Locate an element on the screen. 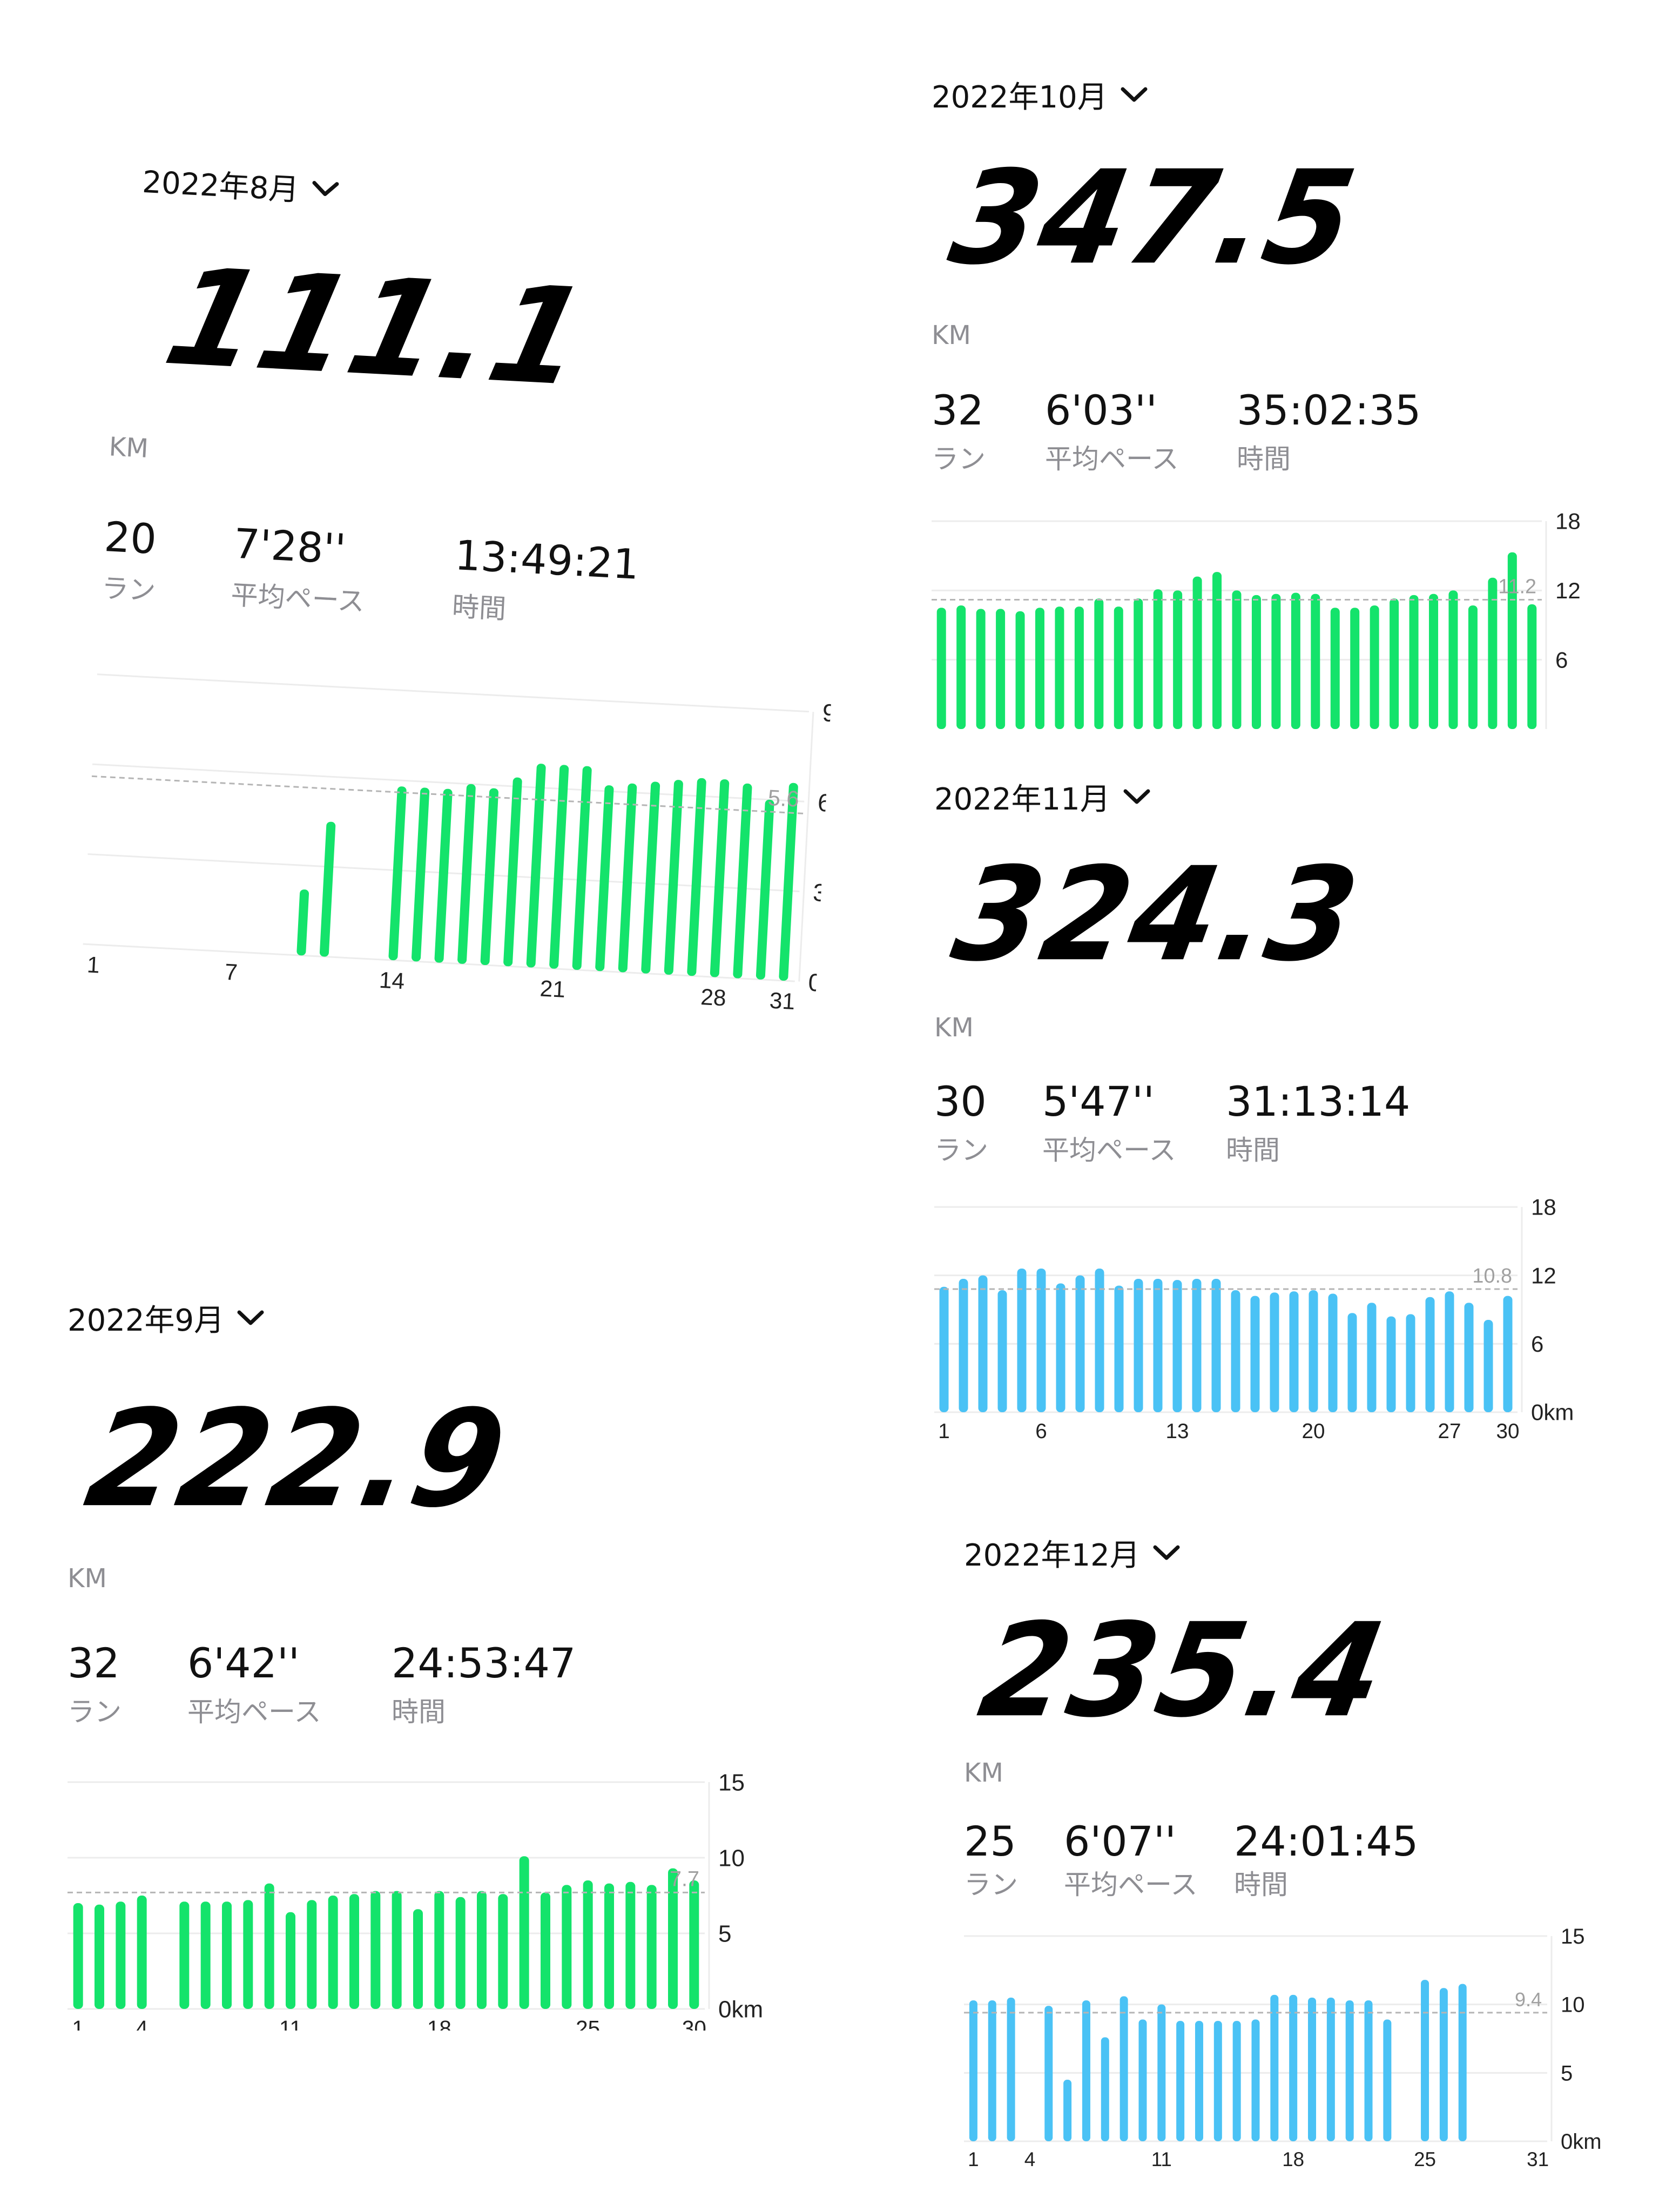  month-selector: 2022年11月 is located at coordinates (1042, 797).